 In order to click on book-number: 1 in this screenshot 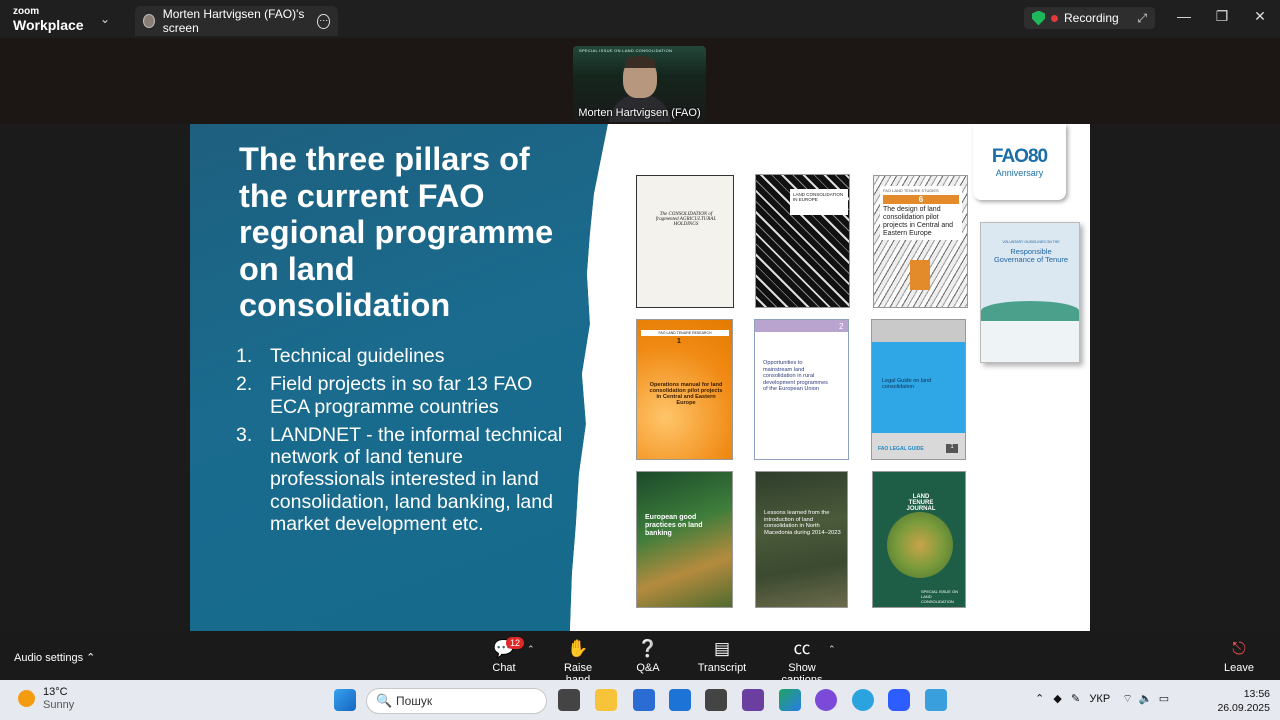, I will do `click(679, 341)`.